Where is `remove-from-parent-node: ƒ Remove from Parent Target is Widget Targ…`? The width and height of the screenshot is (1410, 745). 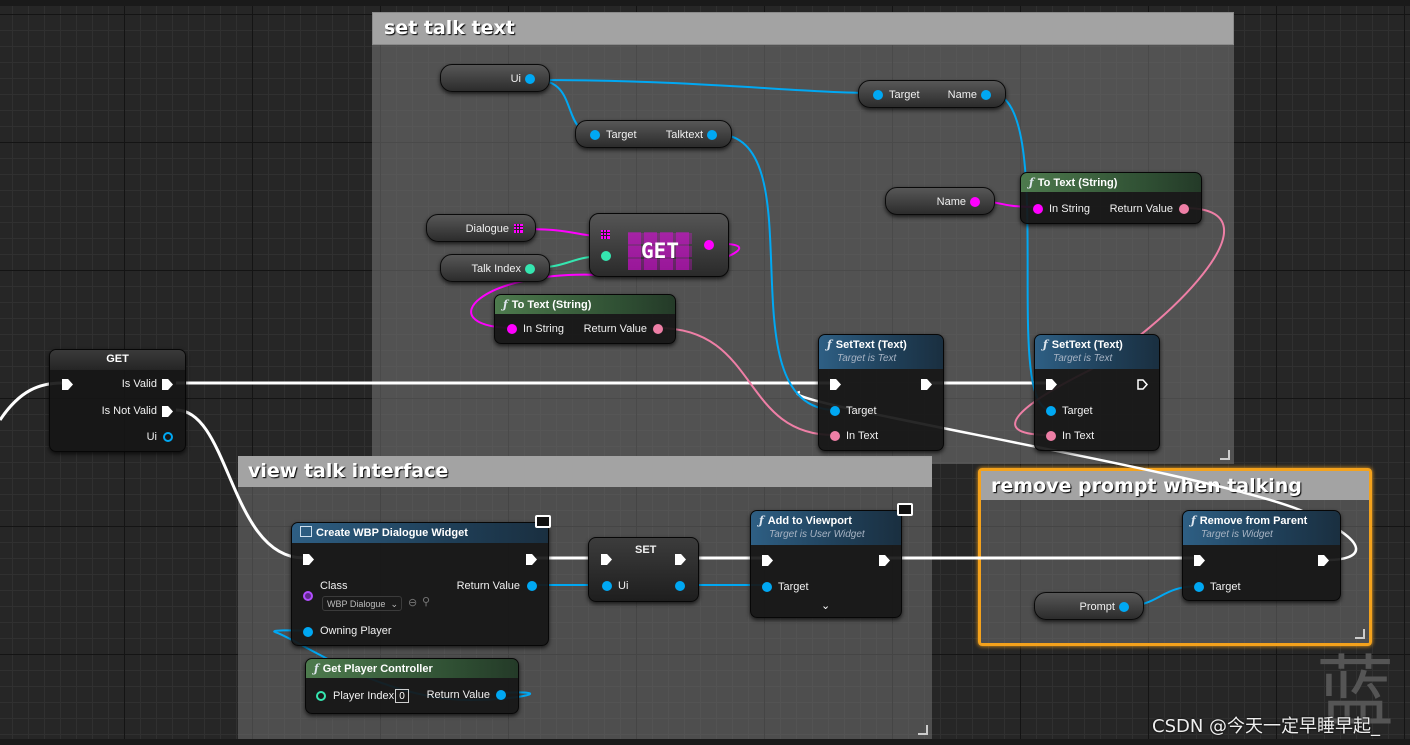
remove-from-parent-node: ƒ Remove from Parent Target is Widget Targ… is located at coordinates (1261, 555).